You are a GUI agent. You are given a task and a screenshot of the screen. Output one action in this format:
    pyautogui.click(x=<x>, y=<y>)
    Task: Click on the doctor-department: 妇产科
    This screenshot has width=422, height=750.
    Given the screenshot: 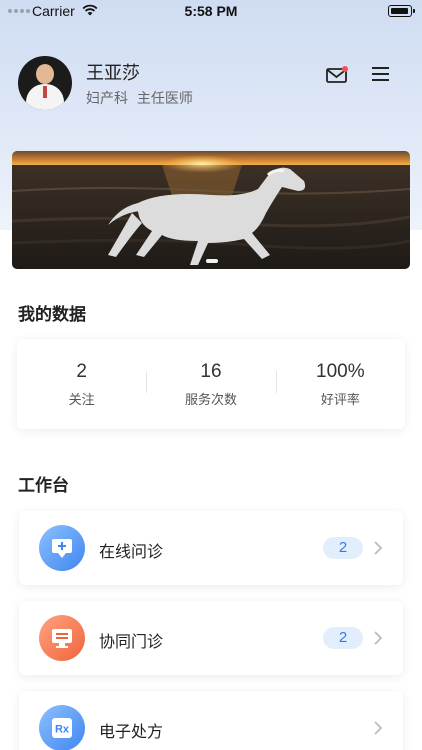 What is the action you would take?
    pyautogui.click(x=107, y=99)
    